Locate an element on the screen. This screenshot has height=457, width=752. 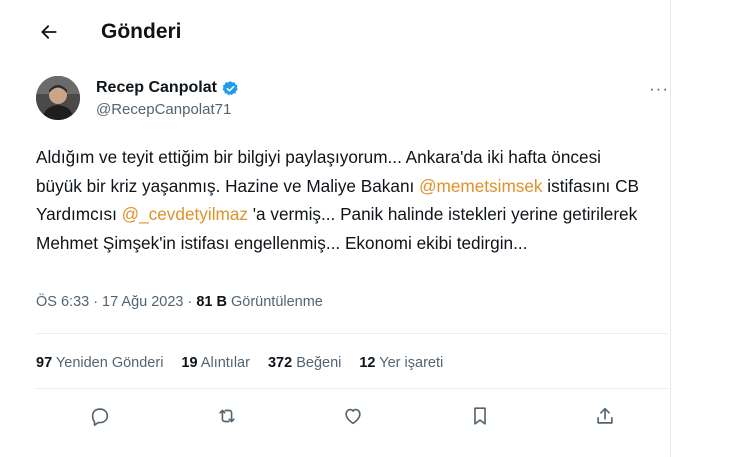
share-button is located at coordinates (605, 416).